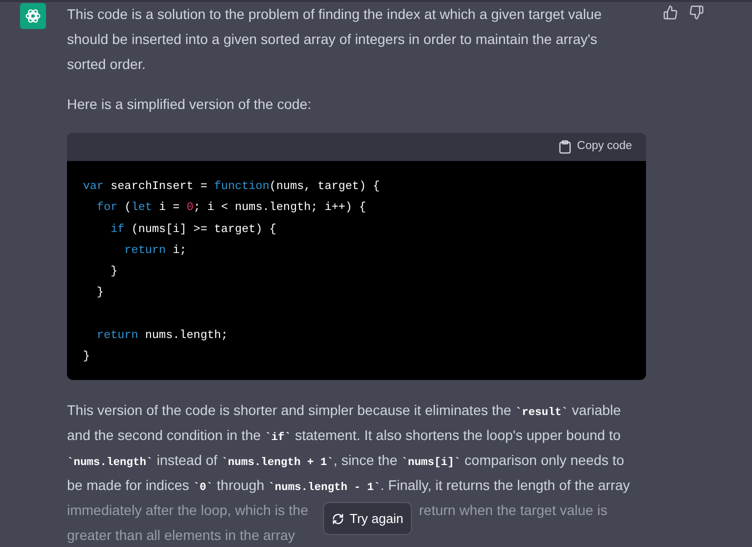  What do you see at coordinates (231, 187) in the screenshot?
I see `code-line: var searchInsert = function(nums, target) {` at bounding box center [231, 187].